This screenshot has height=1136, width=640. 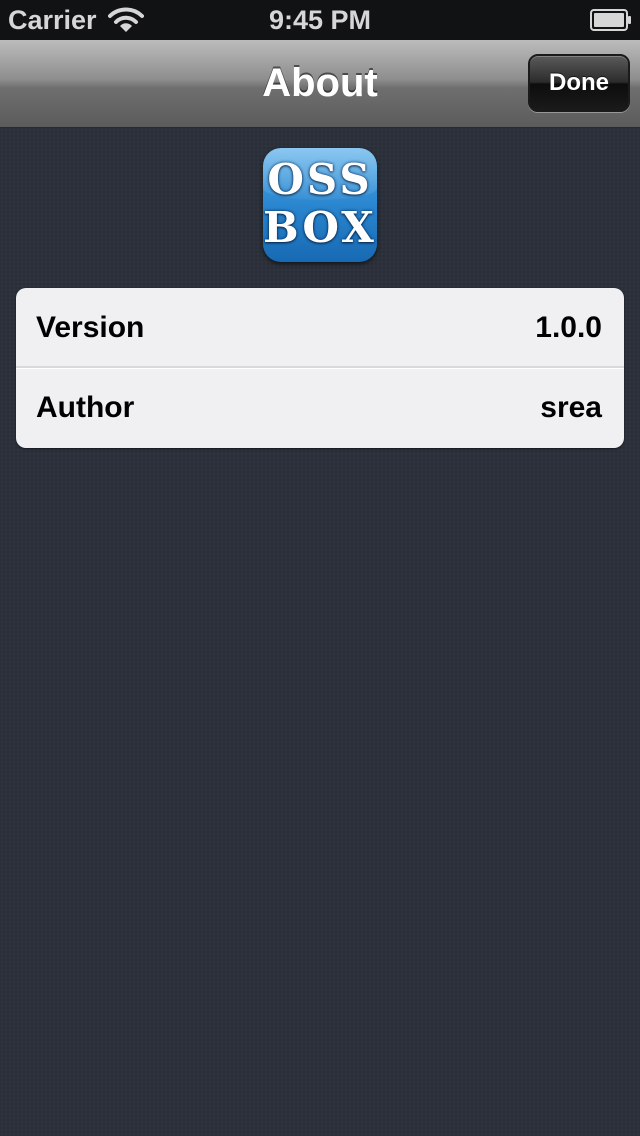 I want to click on battery-icon, so click(x=610, y=20).